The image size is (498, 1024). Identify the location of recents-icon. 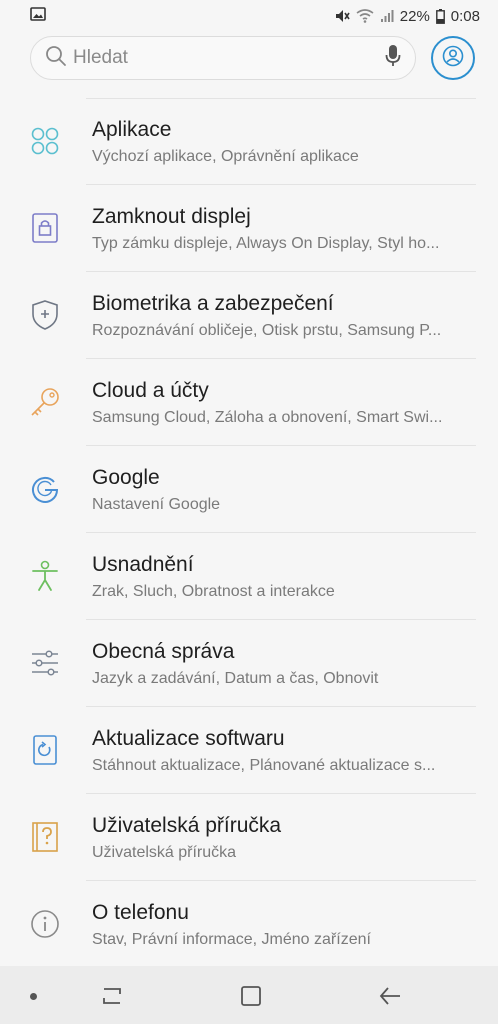
(112, 996).